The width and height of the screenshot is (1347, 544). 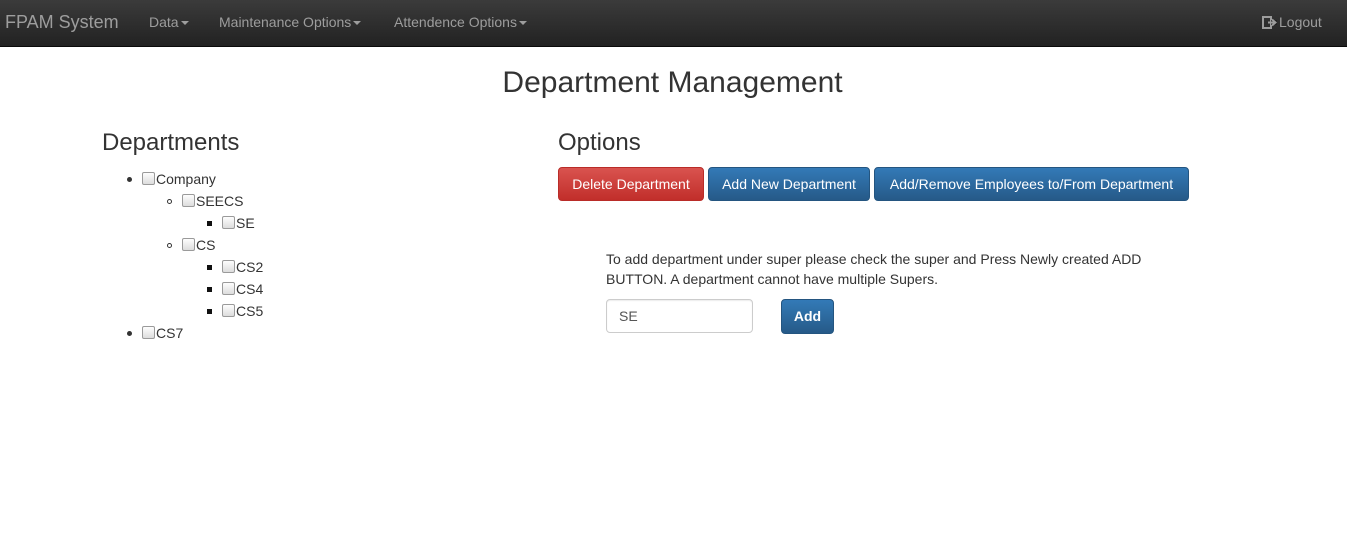 What do you see at coordinates (250, 289) in the screenshot?
I see `tree-label: CS4` at bounding box center [250, 289].